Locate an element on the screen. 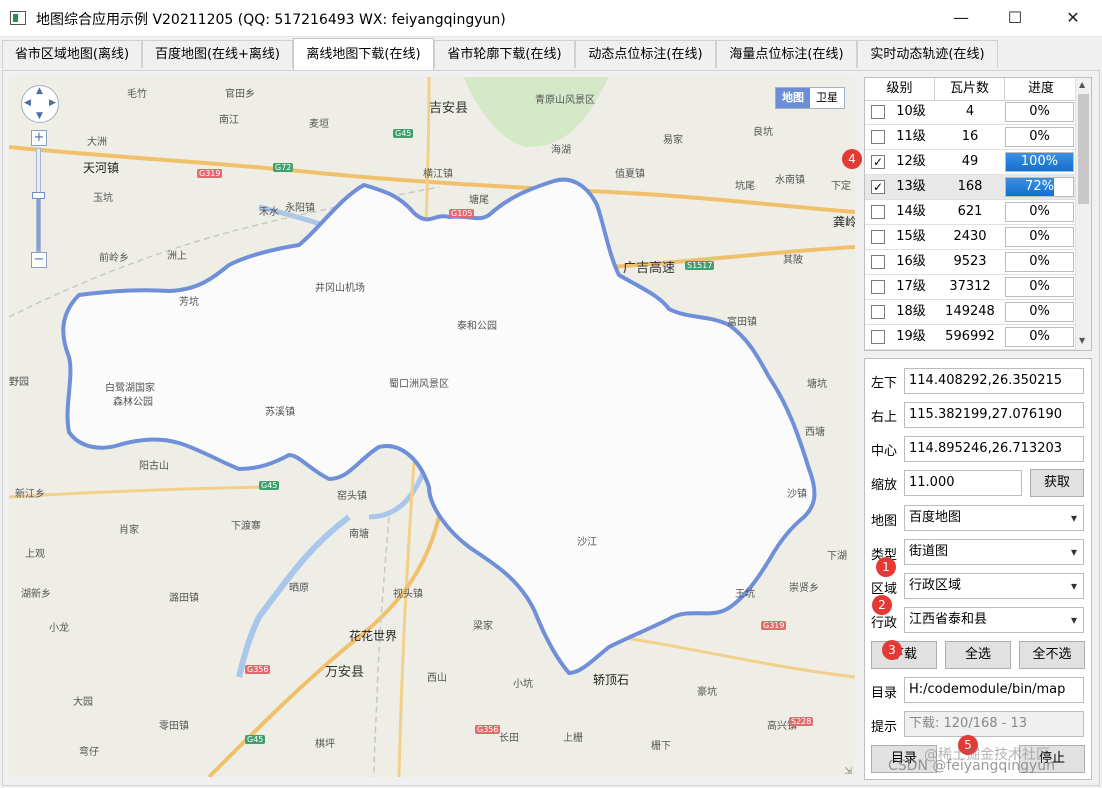 This screenshot has height=788, width=1102. zoom-input: 11.000 is located at coordinates (963, 483).